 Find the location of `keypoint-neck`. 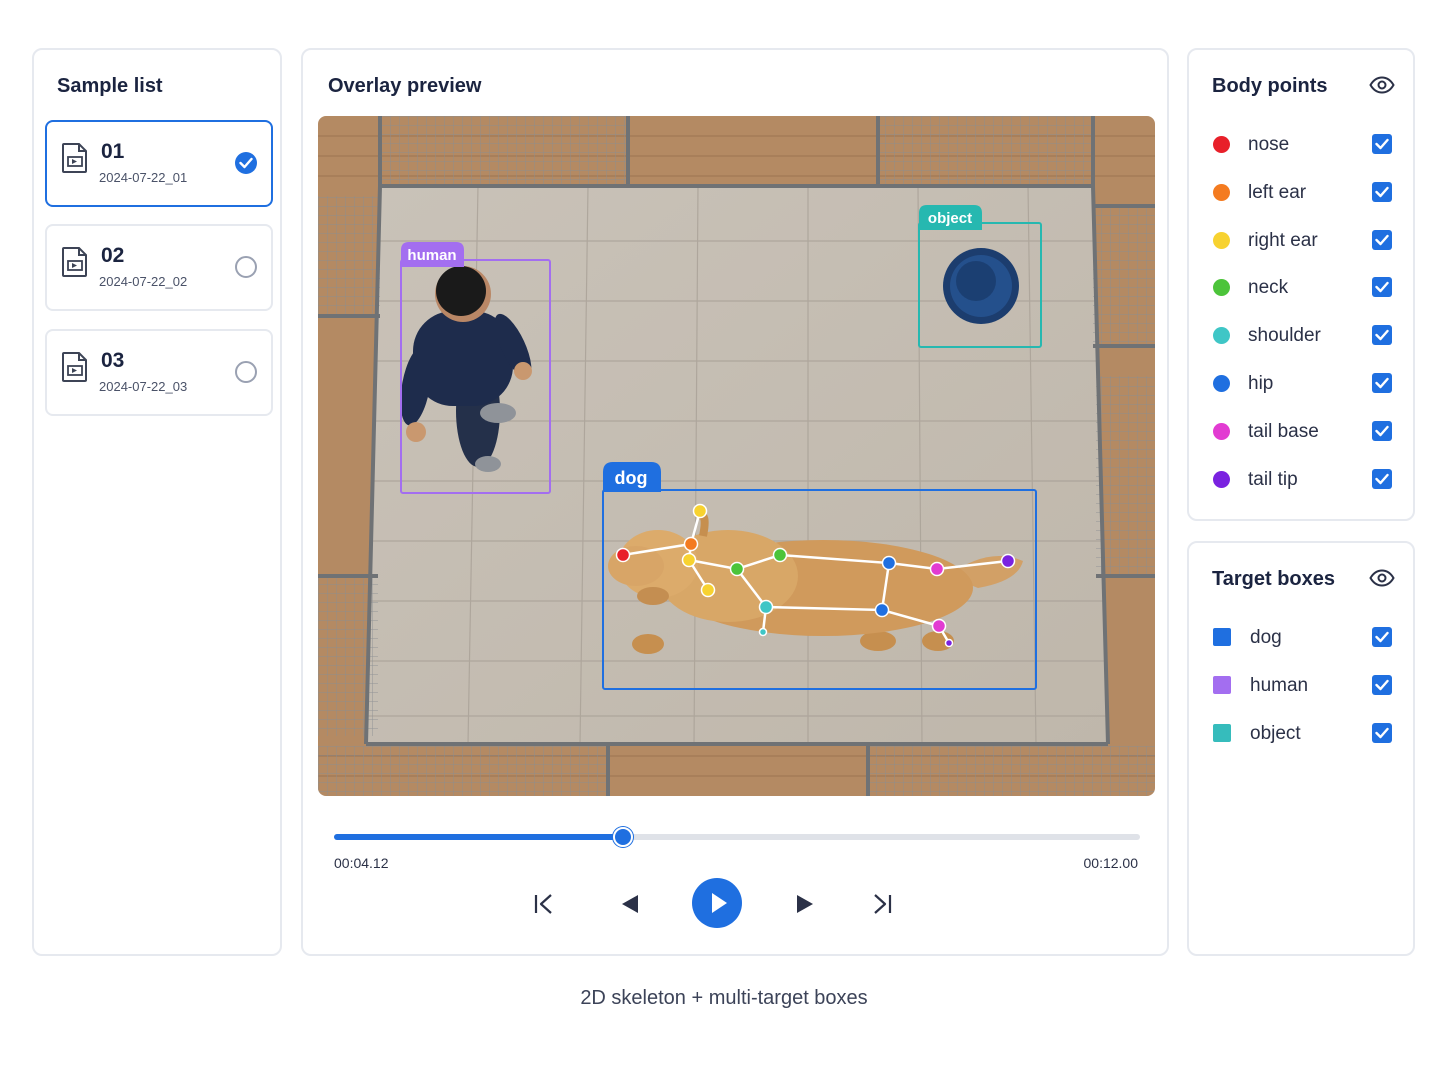

keypoint-neck is located at coordinates (737, 569).